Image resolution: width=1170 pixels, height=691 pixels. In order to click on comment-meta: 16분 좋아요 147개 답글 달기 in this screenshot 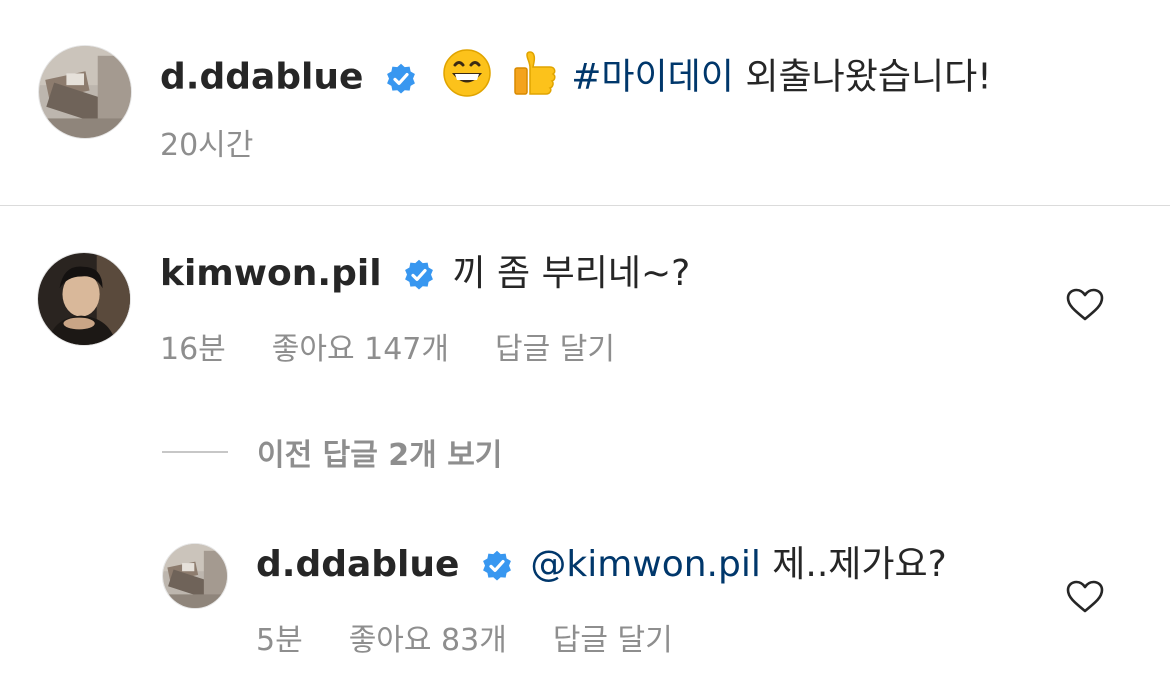, I will do `click(410, 346)`.